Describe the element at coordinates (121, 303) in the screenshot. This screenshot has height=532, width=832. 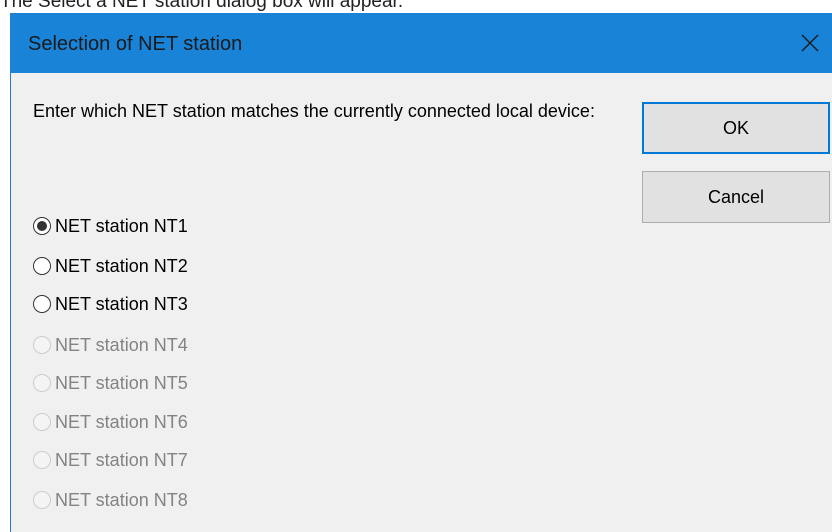
I see `radio-label: NET station NT3` at that location.